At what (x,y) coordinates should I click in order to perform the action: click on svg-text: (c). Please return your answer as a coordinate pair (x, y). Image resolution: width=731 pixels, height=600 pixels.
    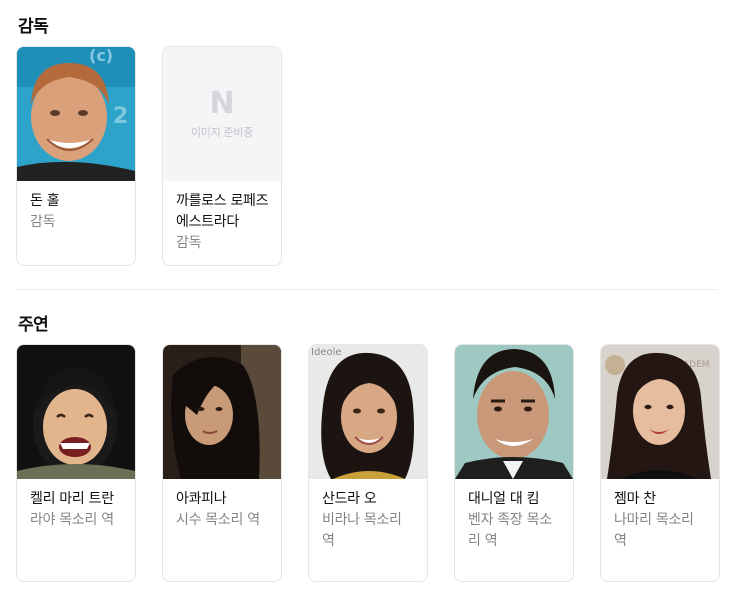
    Looking at the image, I should click on (101, 56).